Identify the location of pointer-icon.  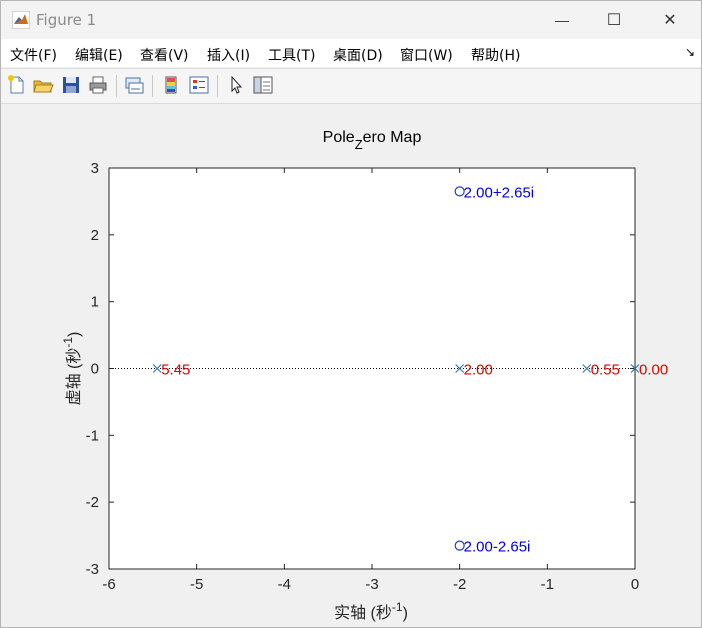
(236, 85).